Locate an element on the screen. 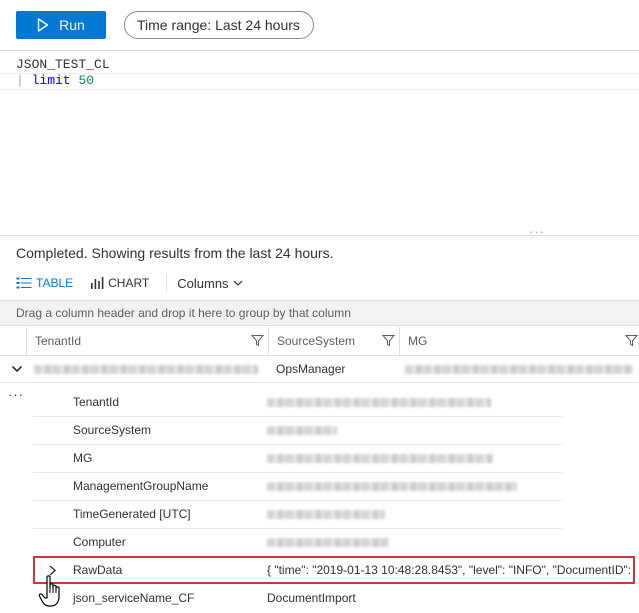  redacted-mg is located at coordinates (519, 369).